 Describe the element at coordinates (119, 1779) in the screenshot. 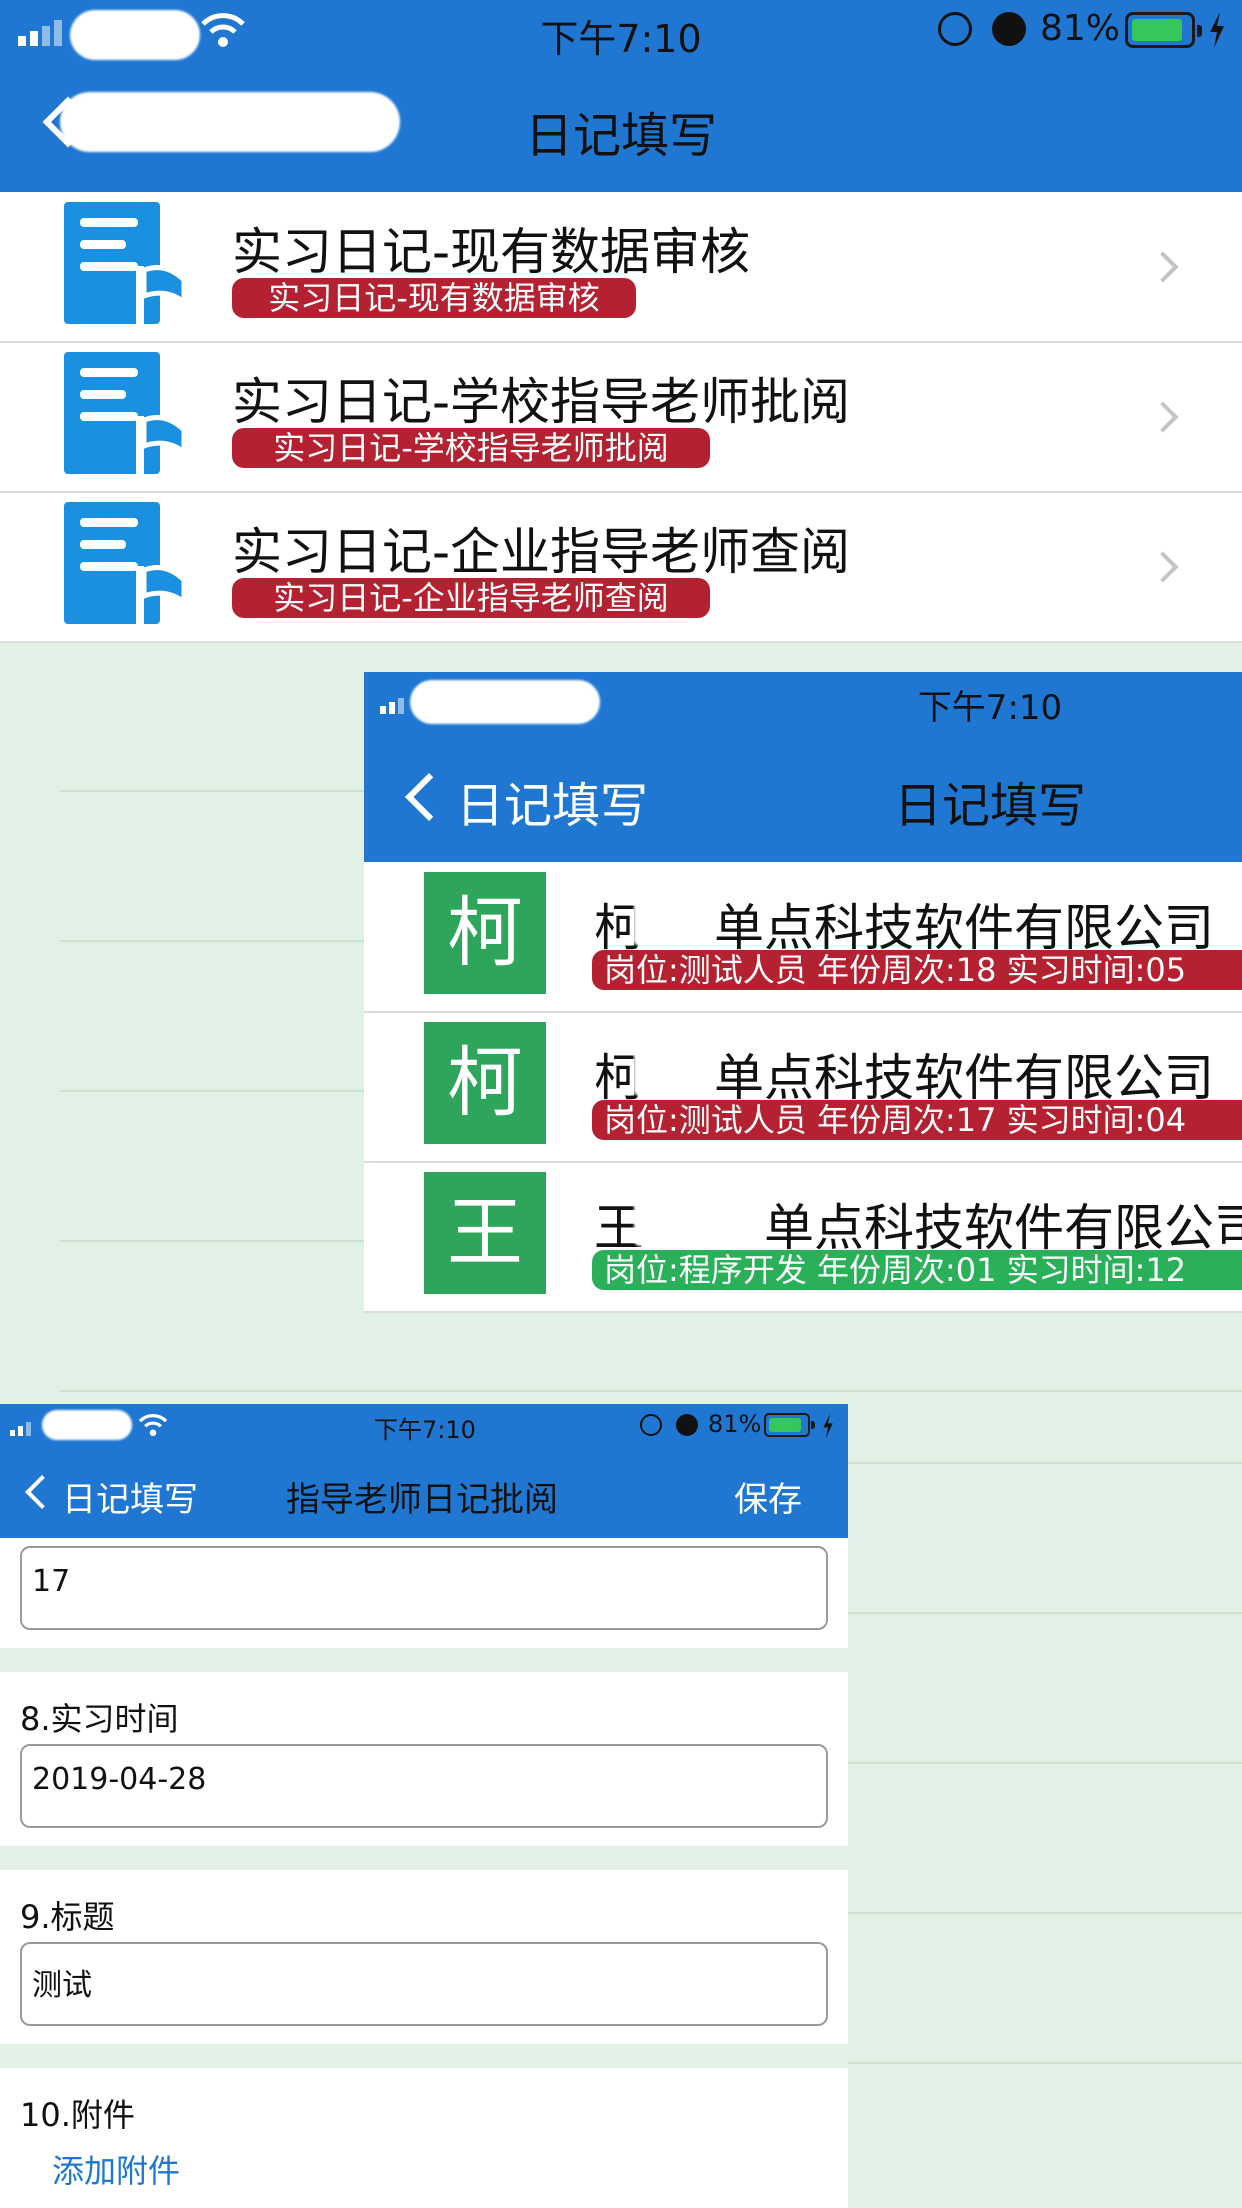

I see `internship-date-value: 2019-04-28` at that location.